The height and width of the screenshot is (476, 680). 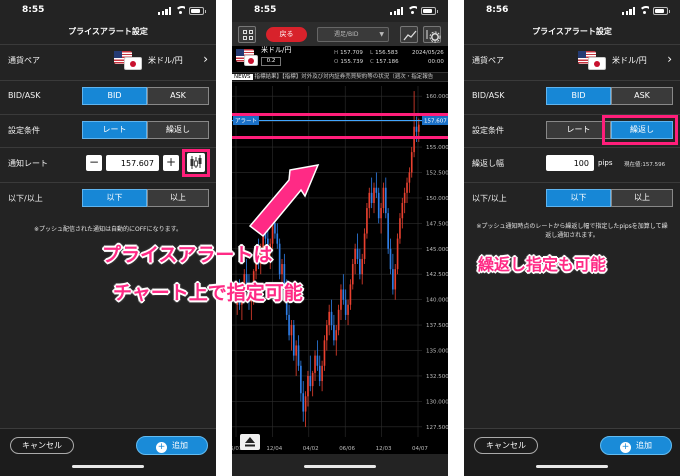 I want to click on timeframe-dropdown: 週足/BID ▼, so click(x=353, y=34).